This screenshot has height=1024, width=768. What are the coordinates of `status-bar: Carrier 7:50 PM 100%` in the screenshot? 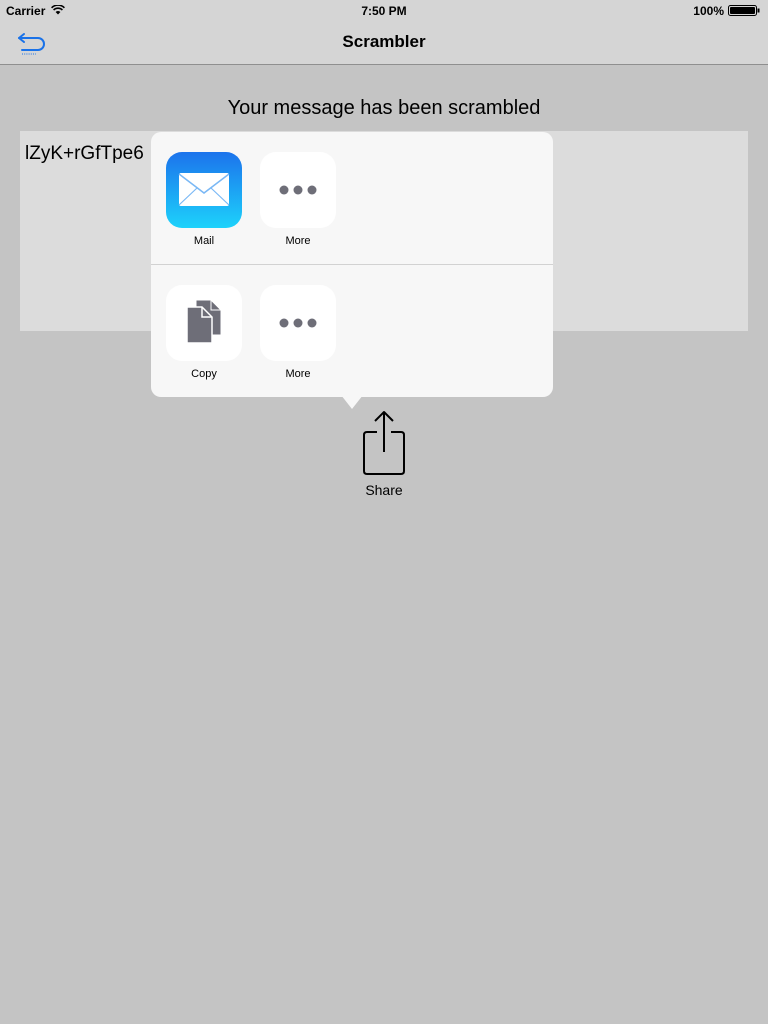 It's located at (384, 10).